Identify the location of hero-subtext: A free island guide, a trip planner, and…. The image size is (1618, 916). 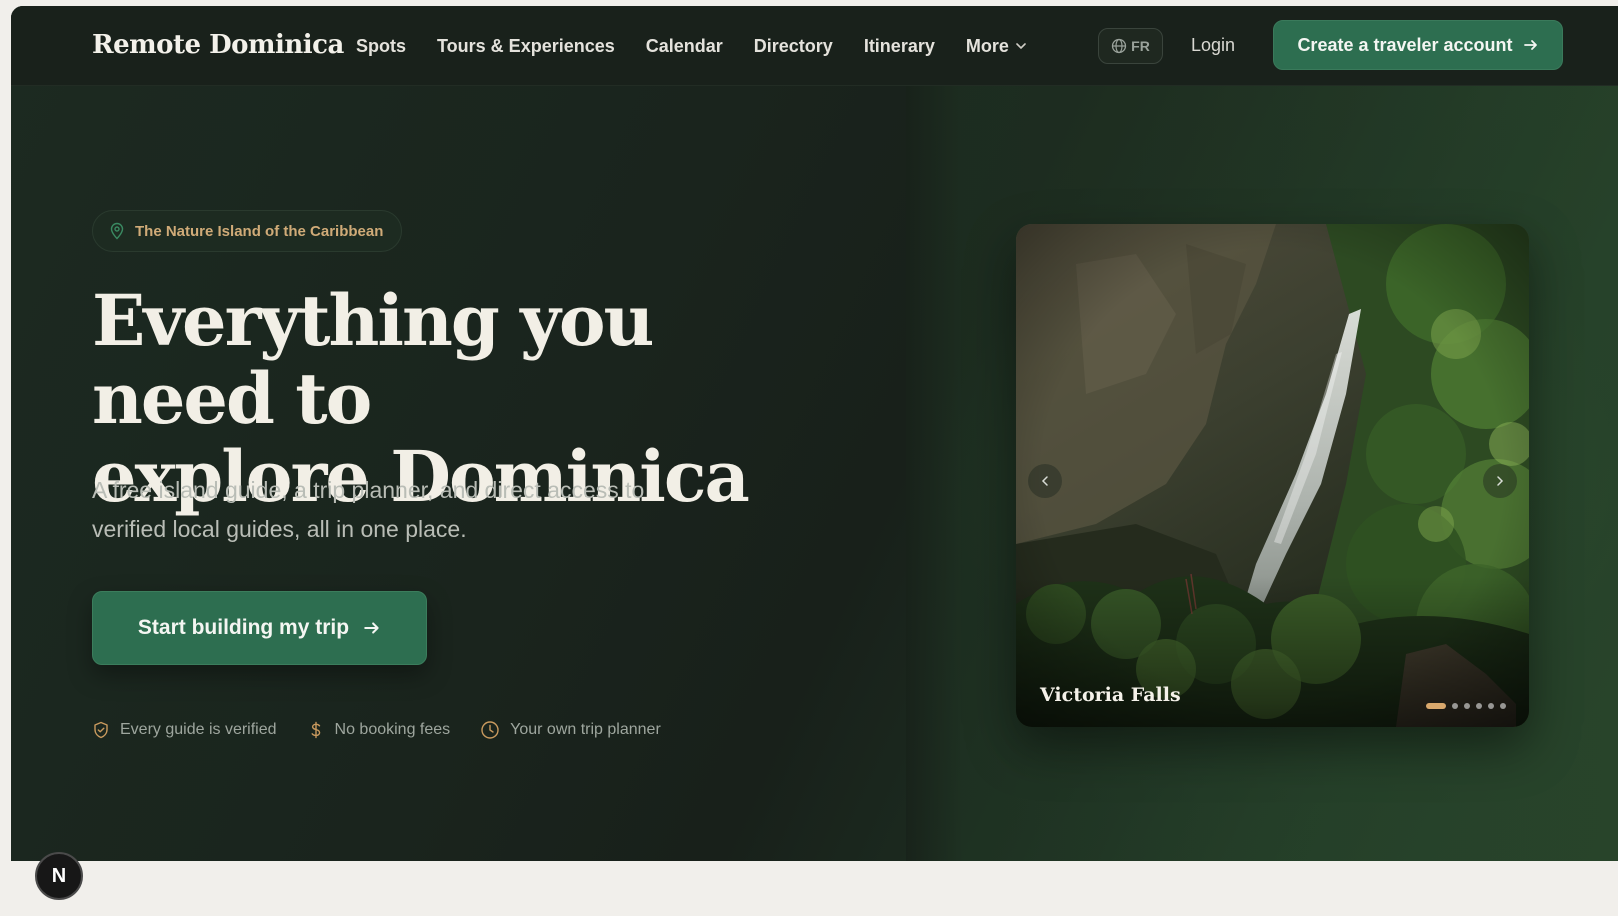
(368, 509).